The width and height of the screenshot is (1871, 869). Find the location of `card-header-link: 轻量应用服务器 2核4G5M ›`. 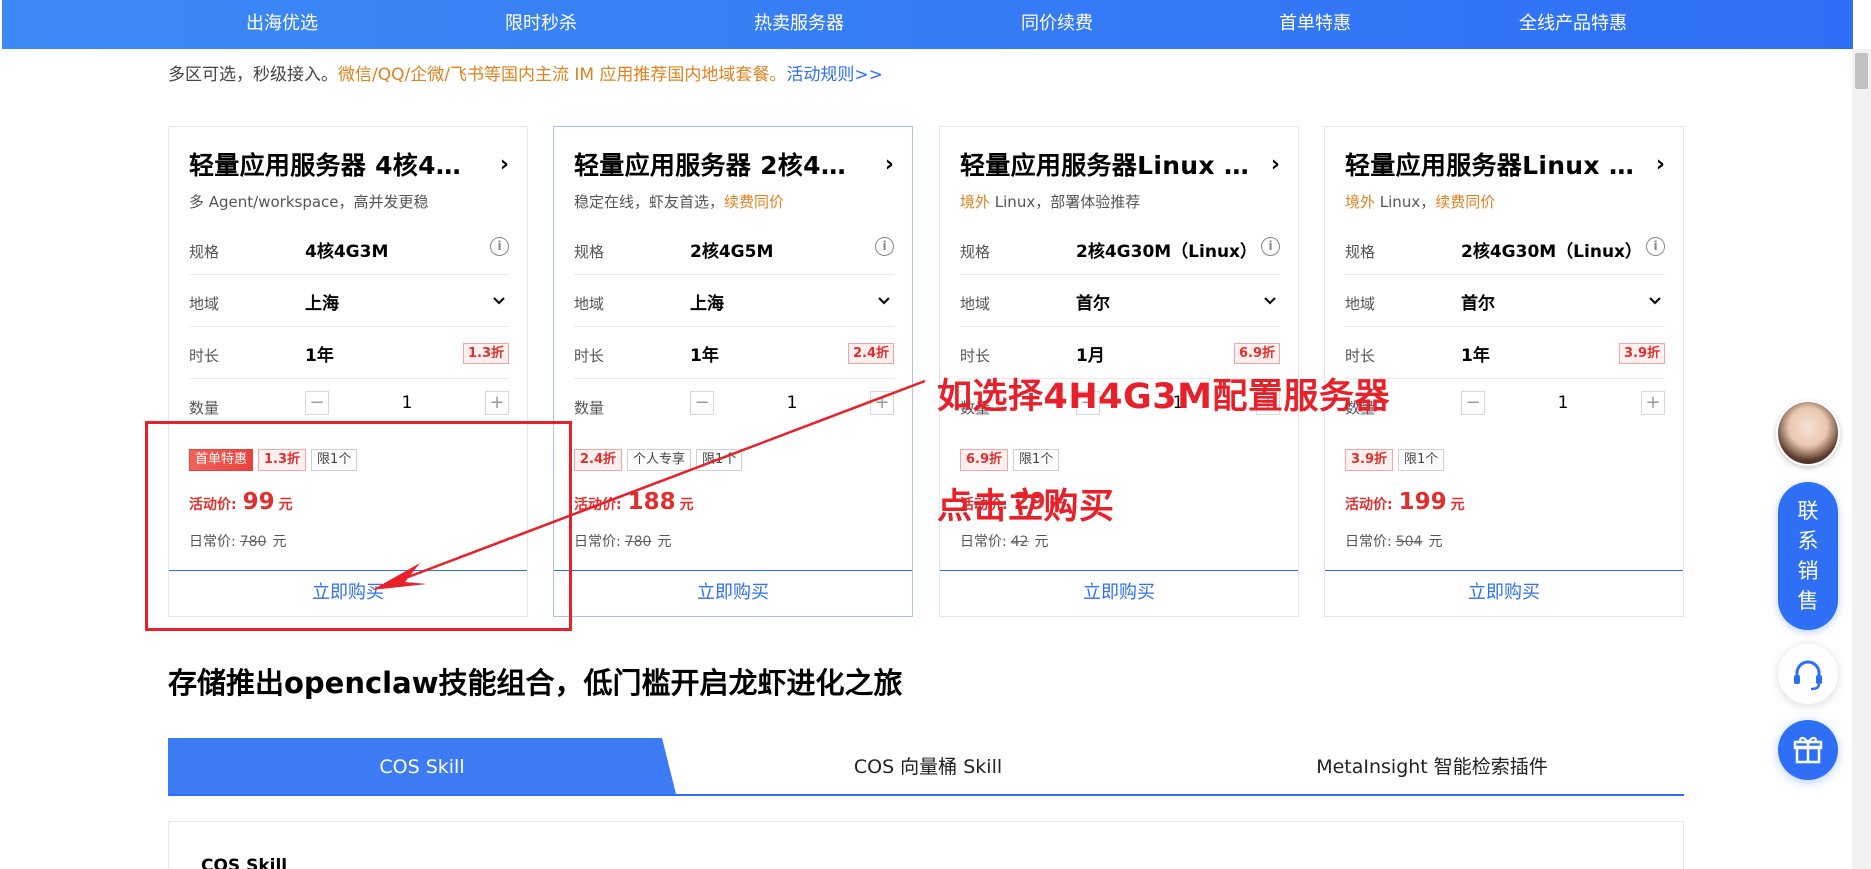

card-header-link: 轻量应用服务器 2核4G5M › is located at coordinates (734, 164).